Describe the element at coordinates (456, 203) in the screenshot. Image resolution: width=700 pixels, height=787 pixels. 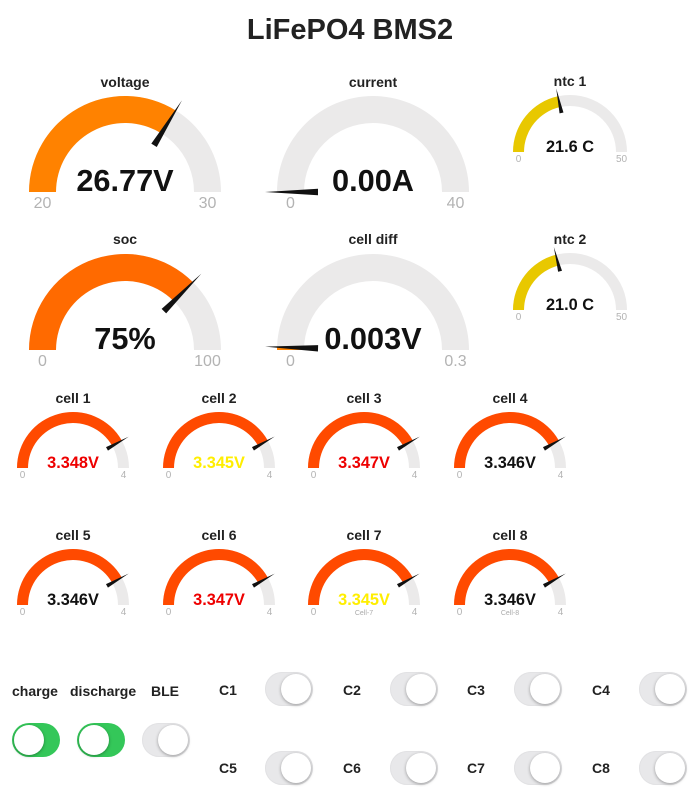
I see `gauge-max-label: 40` at that location.